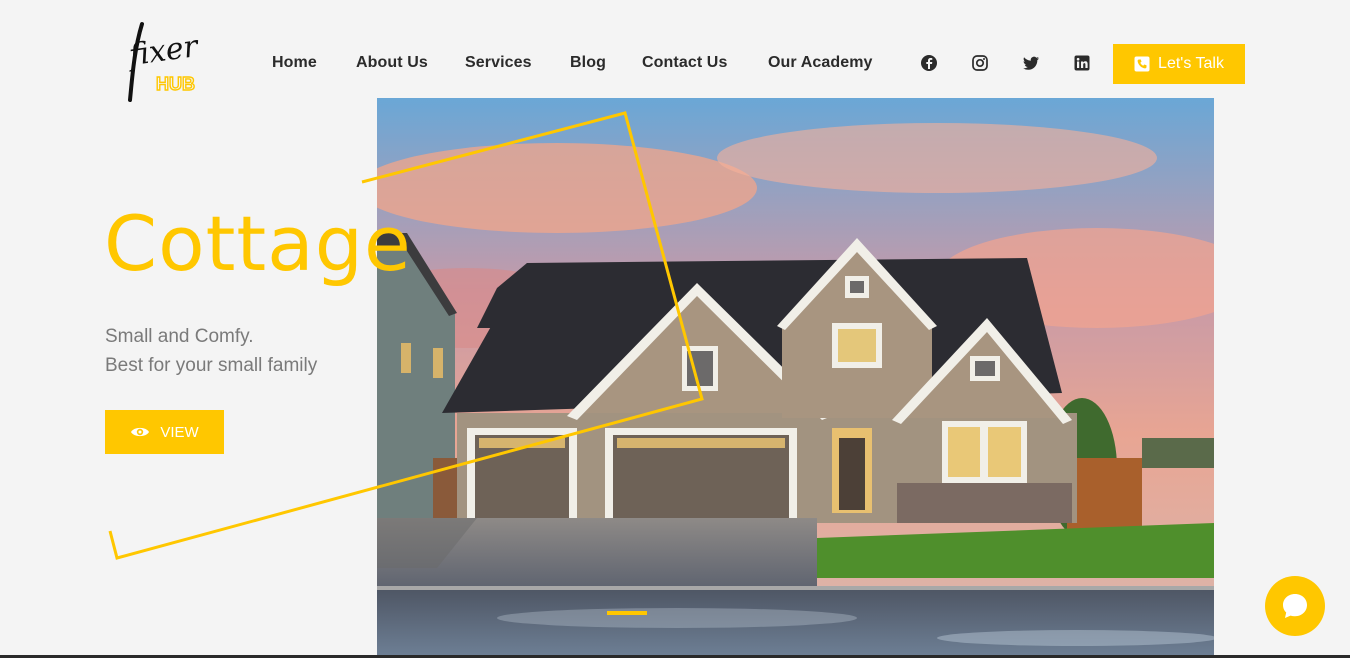 This screenshot has width=1350, height=658. What do you see at coordinates (627, 613) in the screenshot?
I see `slider-indicator` at bounding box center [627, 613].